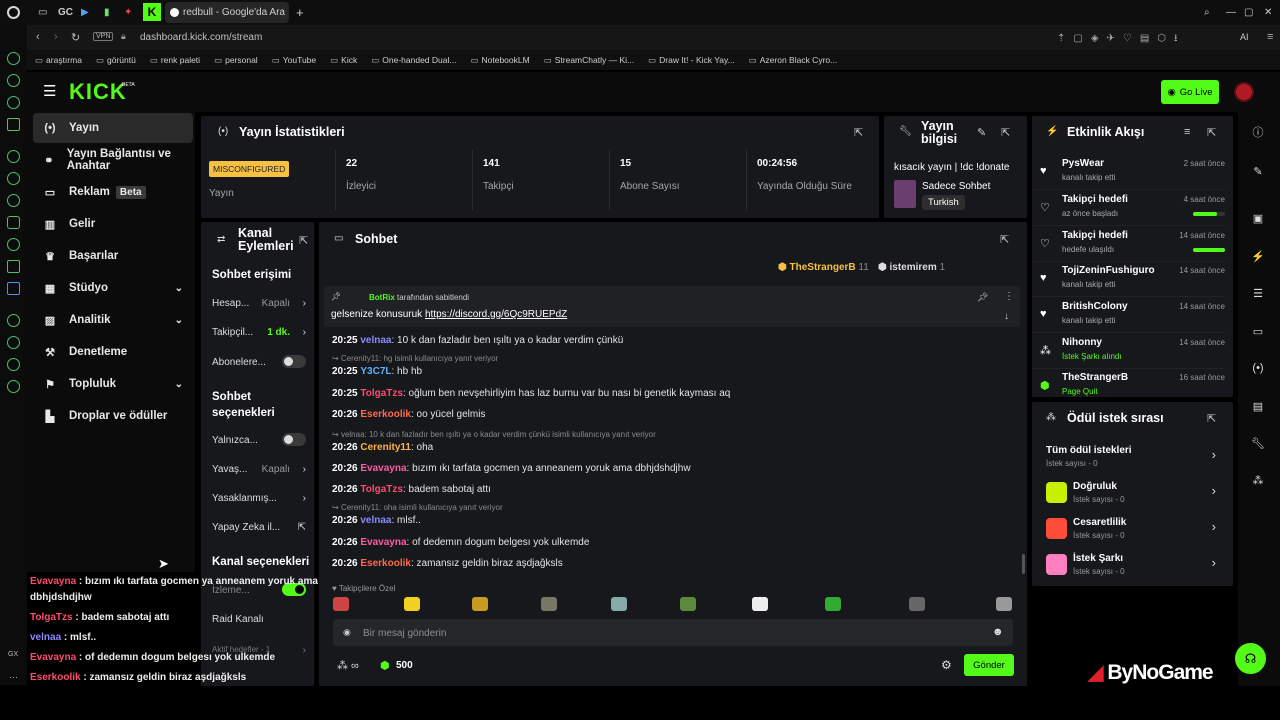 The width and height of the screenshot is (1280, 720). Describe the element at coordinates (1130, 566) in the screenshot. I see `reward-row: İstek Şarkı İstek sayısı - 0 ›` at that location.